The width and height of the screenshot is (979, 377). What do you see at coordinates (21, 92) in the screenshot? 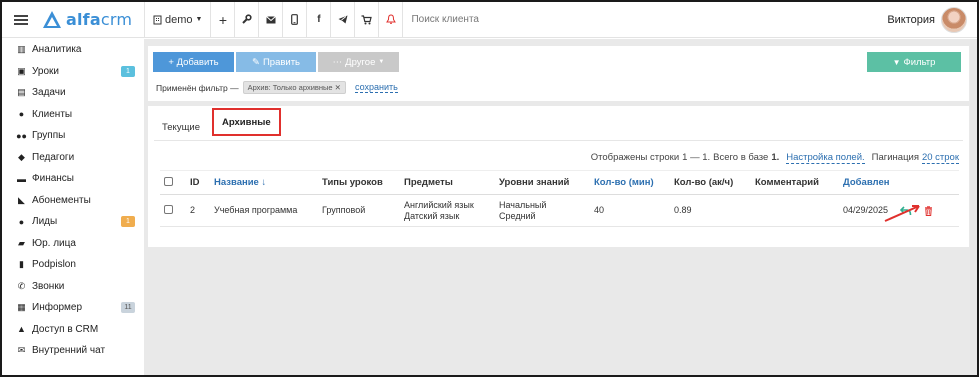
I see `clipboard-icon: ▤` at bounding box center [21, 92].